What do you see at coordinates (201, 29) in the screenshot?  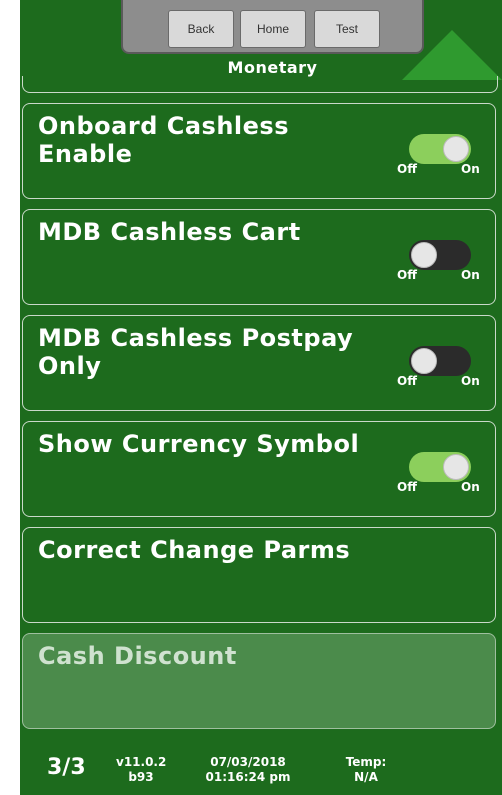 I see `back-button: Back` at bounding box center [201, 29].